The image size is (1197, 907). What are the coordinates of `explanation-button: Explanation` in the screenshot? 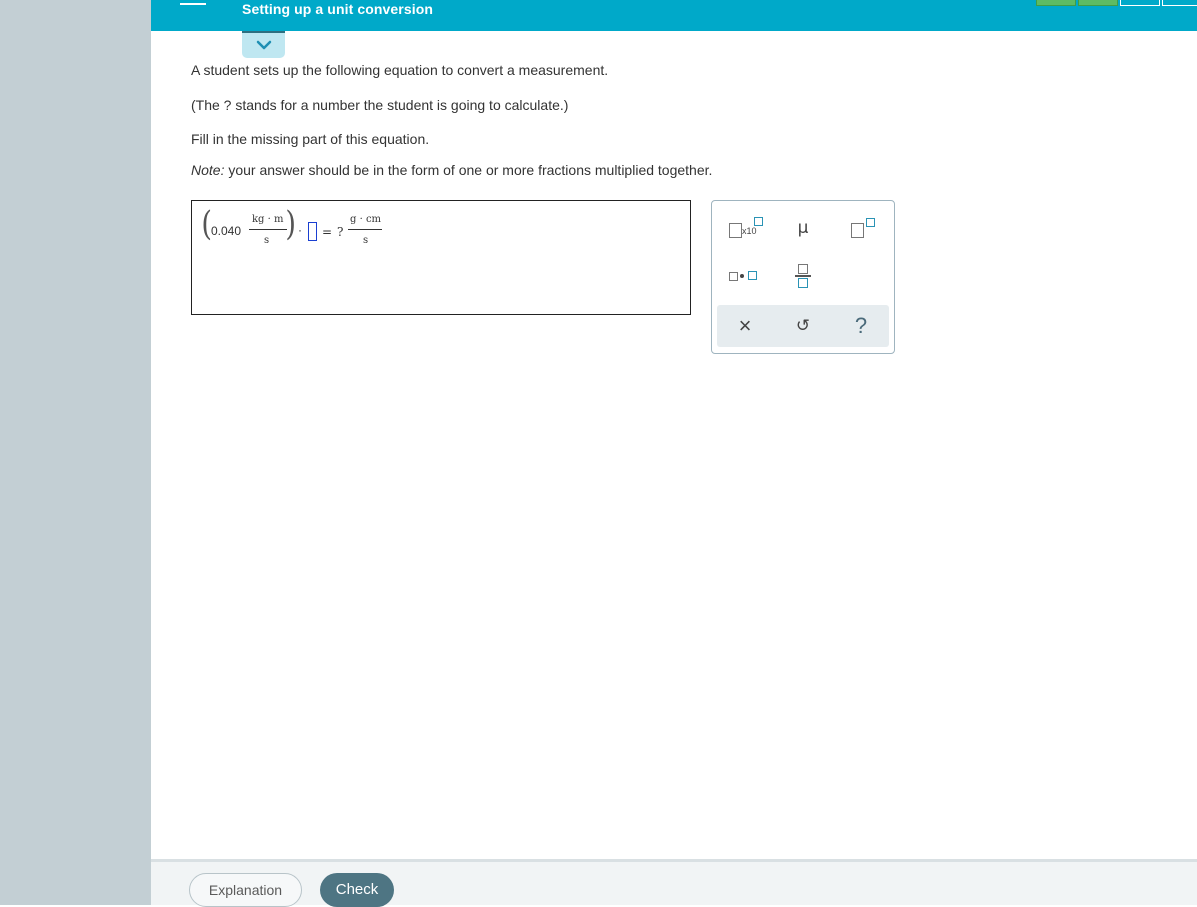 It's located at (245, 890).